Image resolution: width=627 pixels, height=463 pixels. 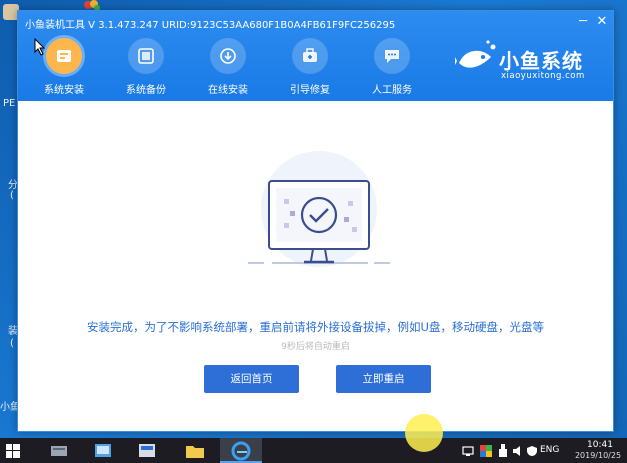 What do you see at coordinates (64, 90) in the screenshot?
I see `nav-label: 系统安装` at bounding box center [64, 90].